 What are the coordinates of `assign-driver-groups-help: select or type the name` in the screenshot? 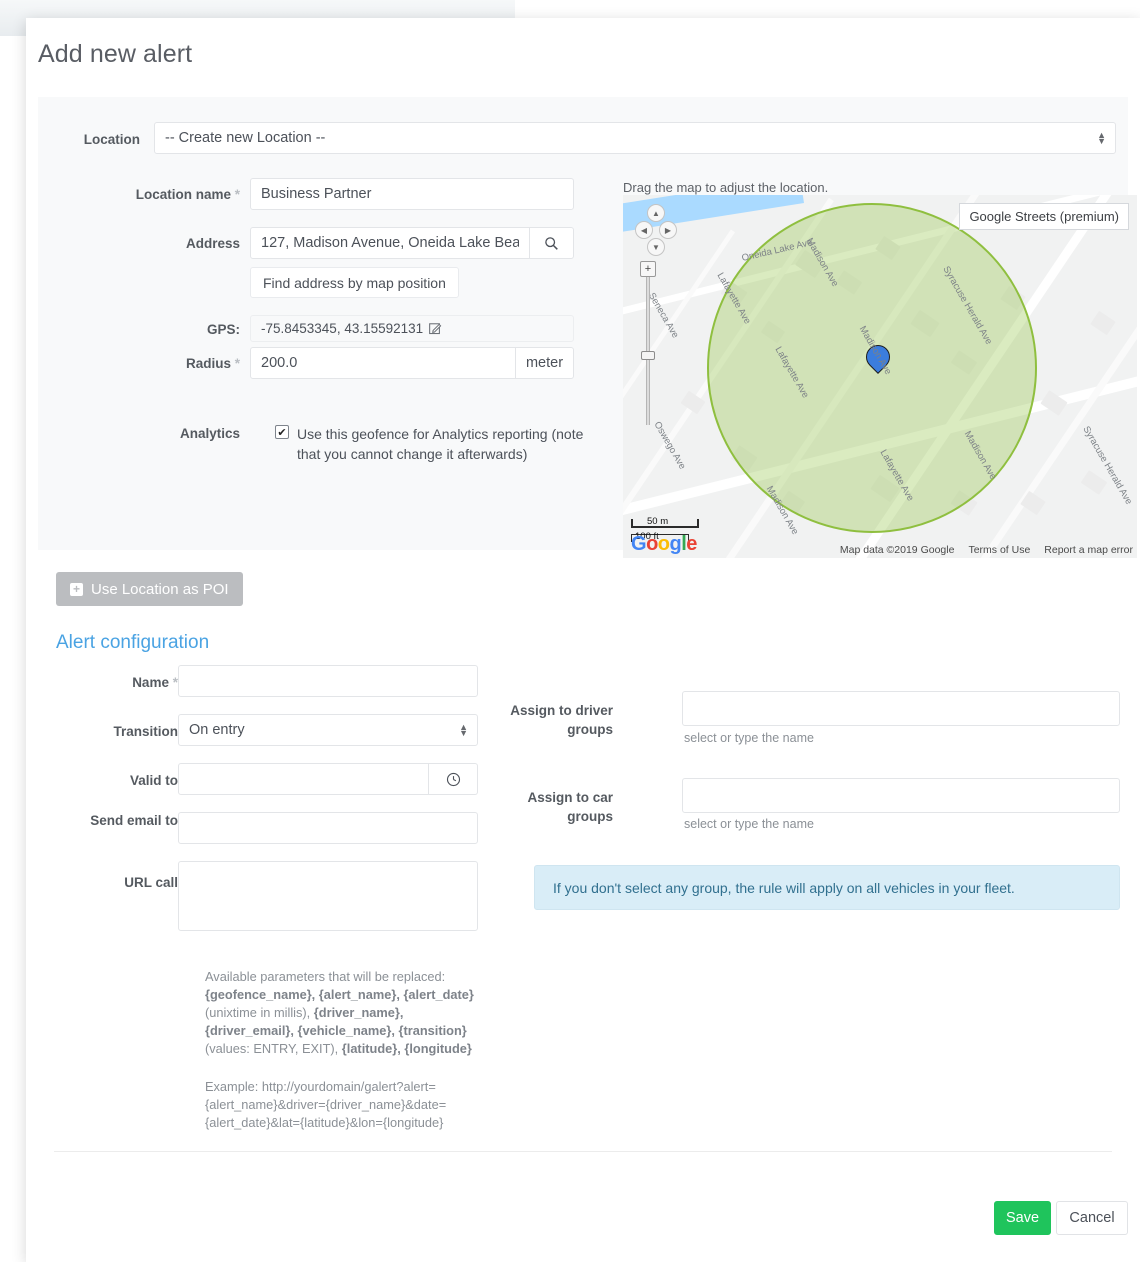 It's located at (749, 738).